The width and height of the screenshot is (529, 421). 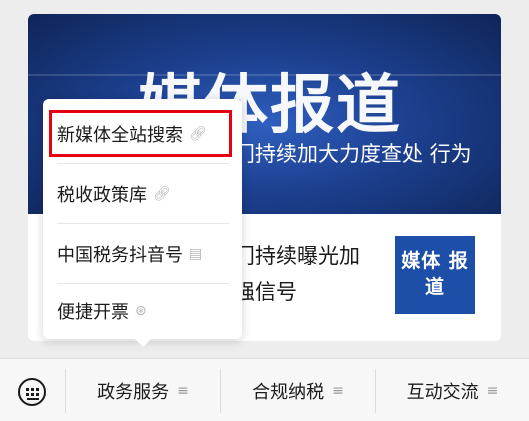 I want to click on document-icon: ▤, so click(x=196, y=254).